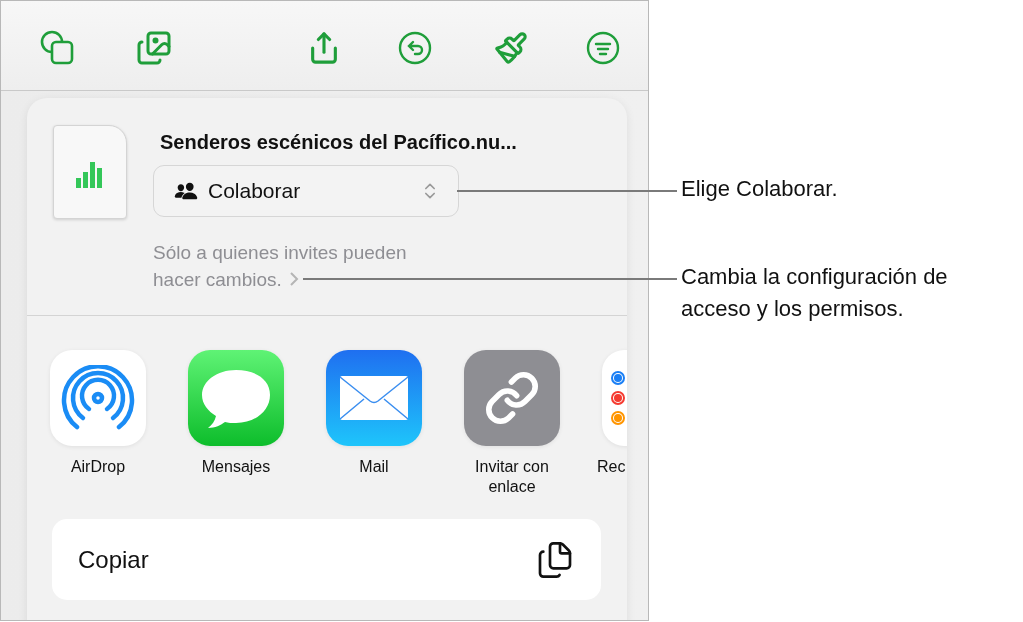 This screenshot has width=1023, height=622. I want to click on list-dots-icon, so click(618, 398).